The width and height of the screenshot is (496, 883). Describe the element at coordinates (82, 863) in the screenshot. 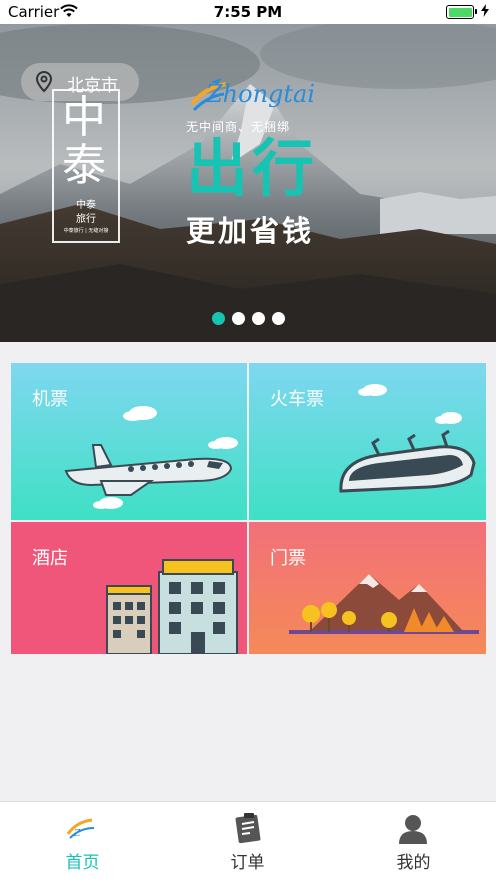

I see `tab-label: 首页` at that location.